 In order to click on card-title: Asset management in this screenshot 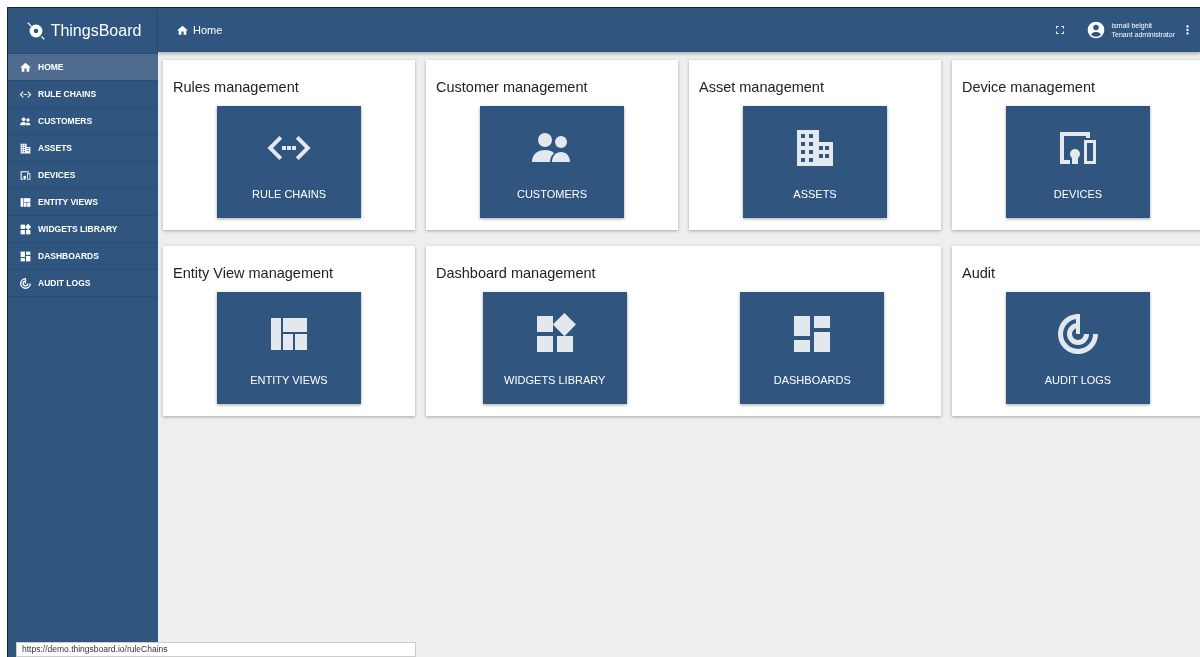, I will do `click(761, 87)`.